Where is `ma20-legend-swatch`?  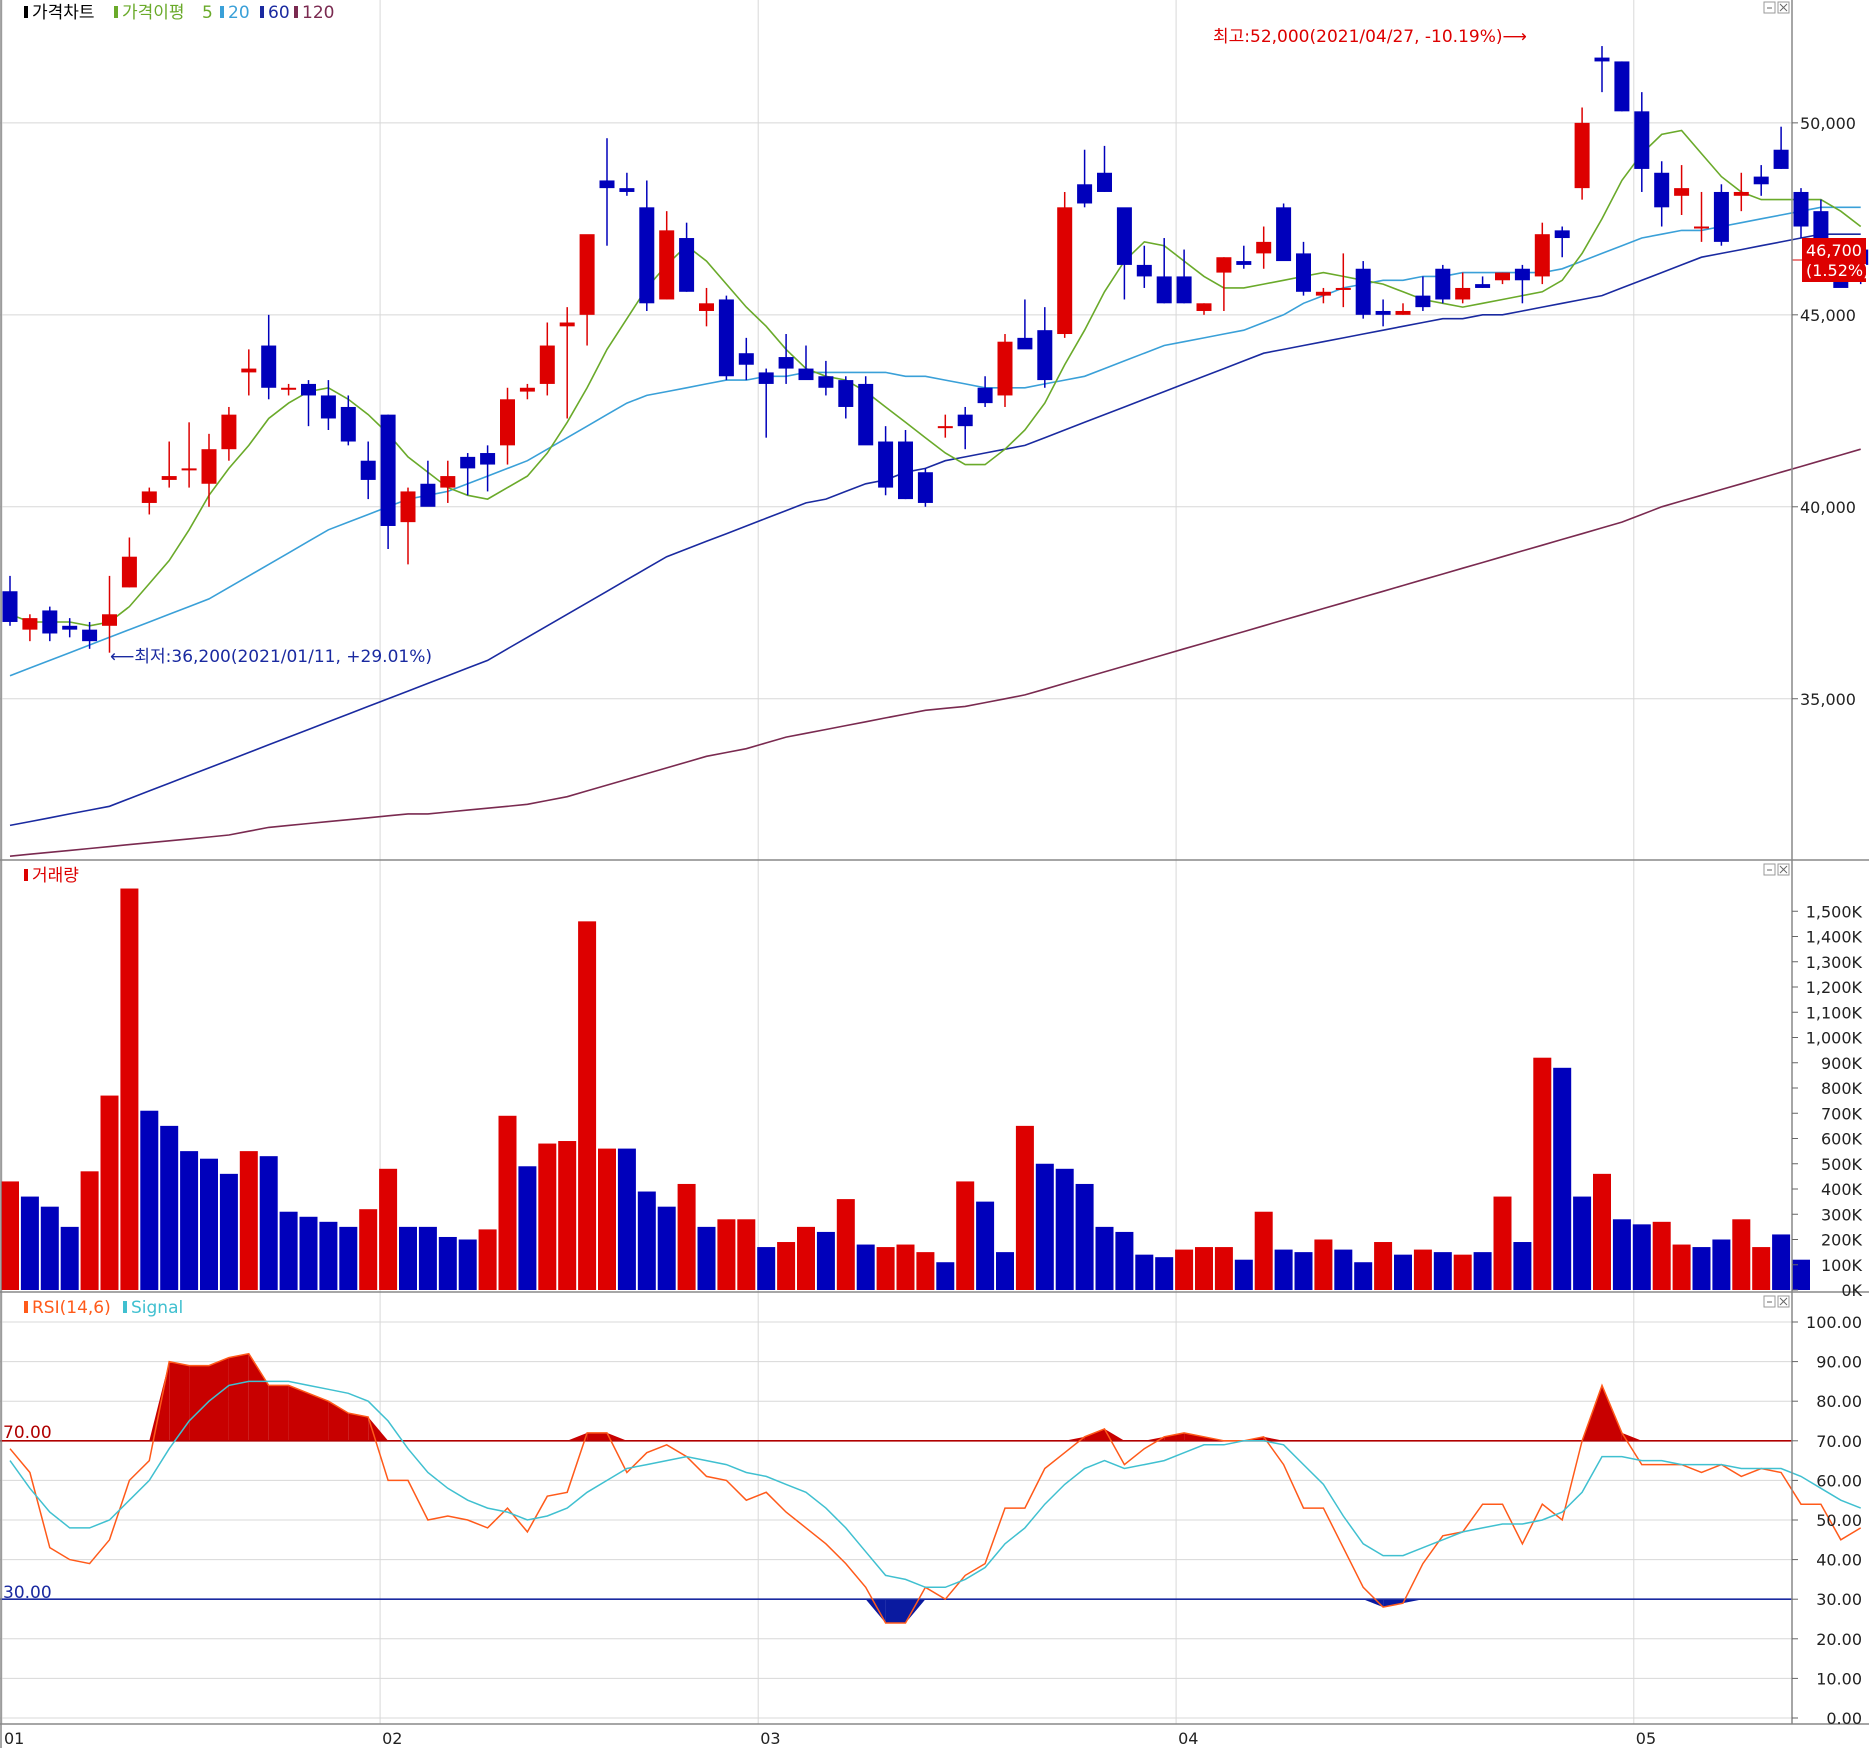
ma20-legend-swatch is located at coordinates (222, 12).